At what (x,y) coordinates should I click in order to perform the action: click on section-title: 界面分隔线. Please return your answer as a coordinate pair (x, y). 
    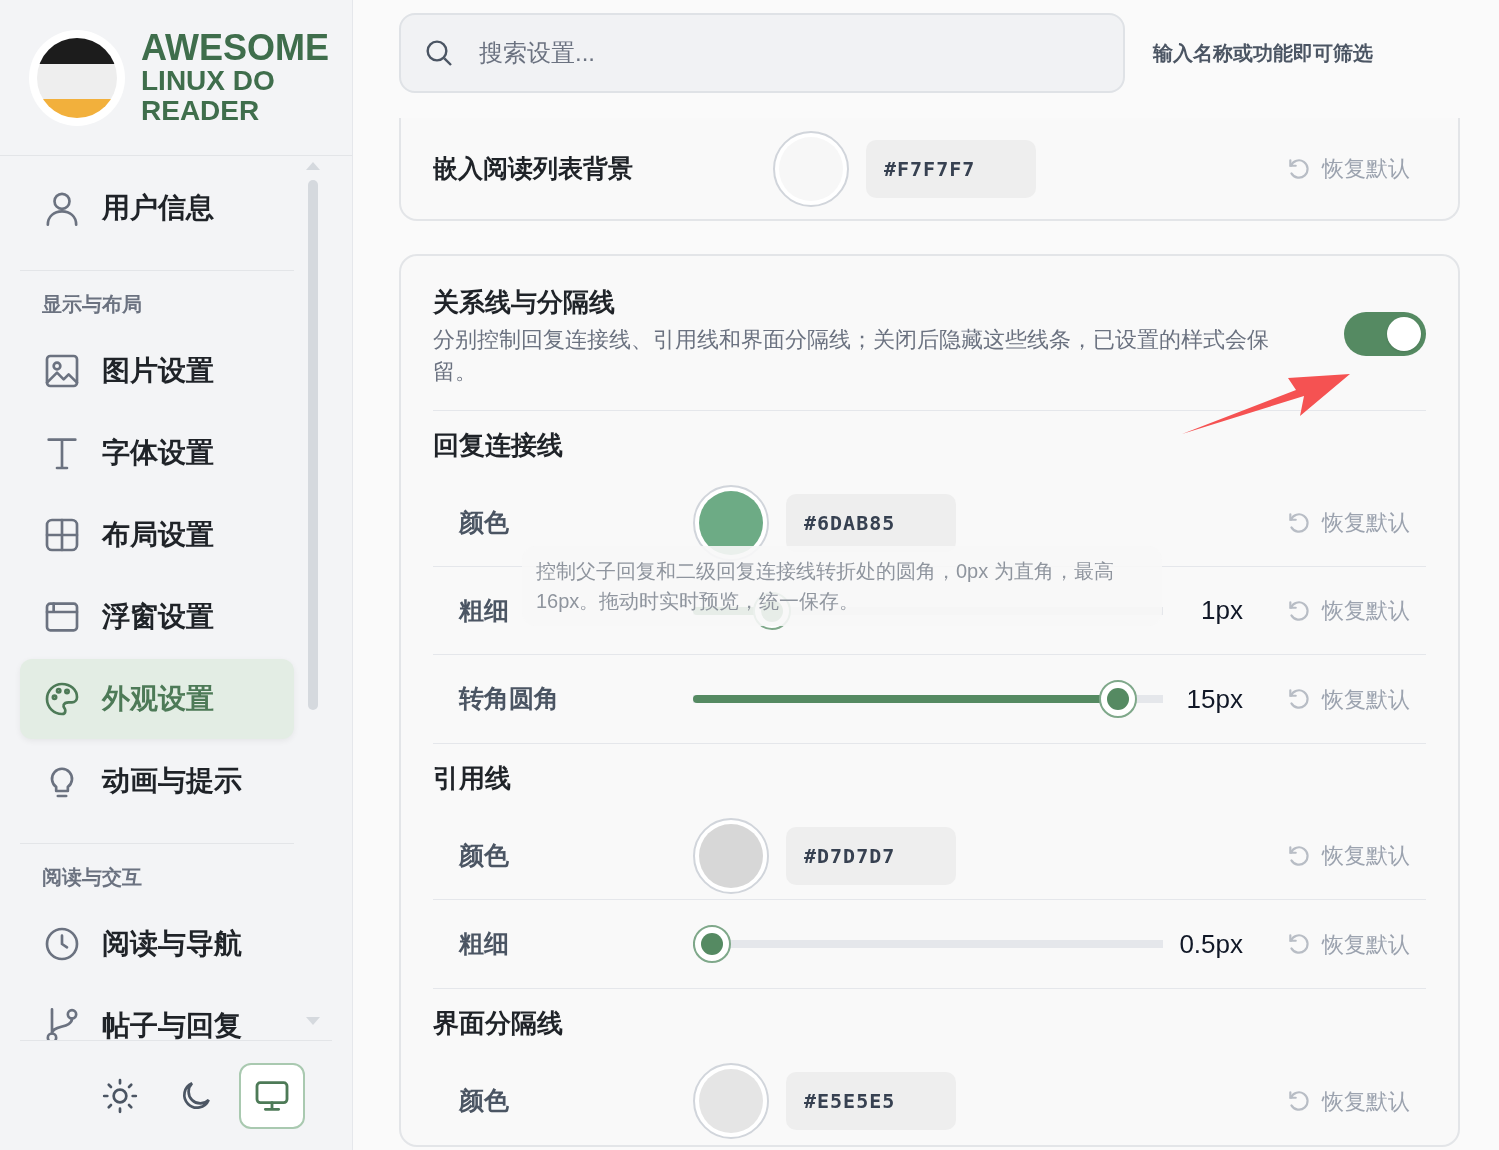
    Looking at the image, I should click on (498, 1023).